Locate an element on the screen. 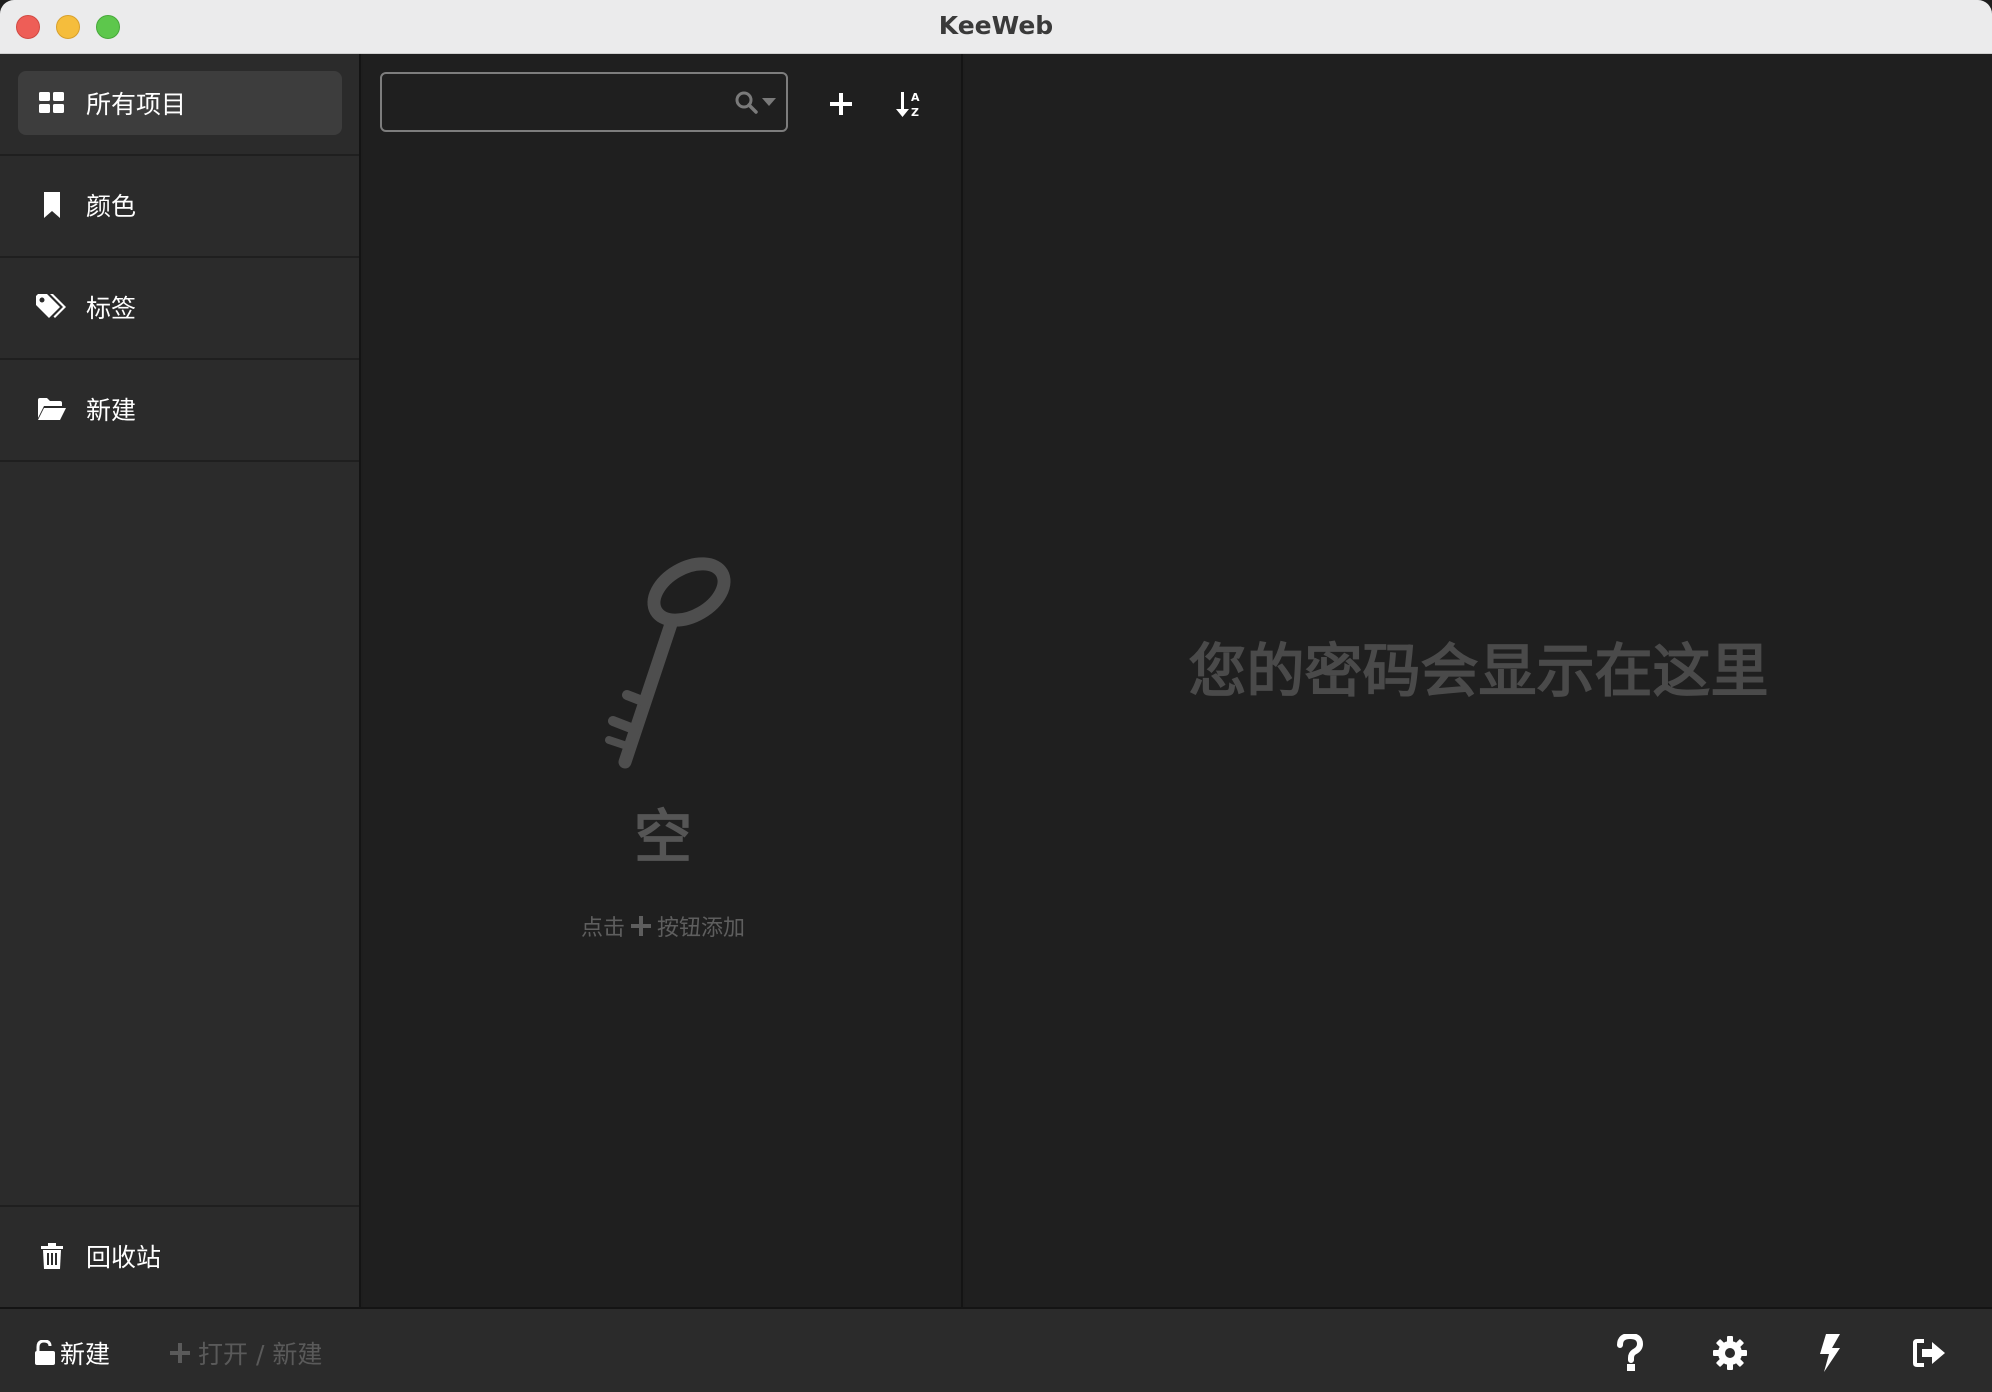 This screenshot has width=1992, height=1392. file-name-label: 新建 is located at coordinates (85, 1354).